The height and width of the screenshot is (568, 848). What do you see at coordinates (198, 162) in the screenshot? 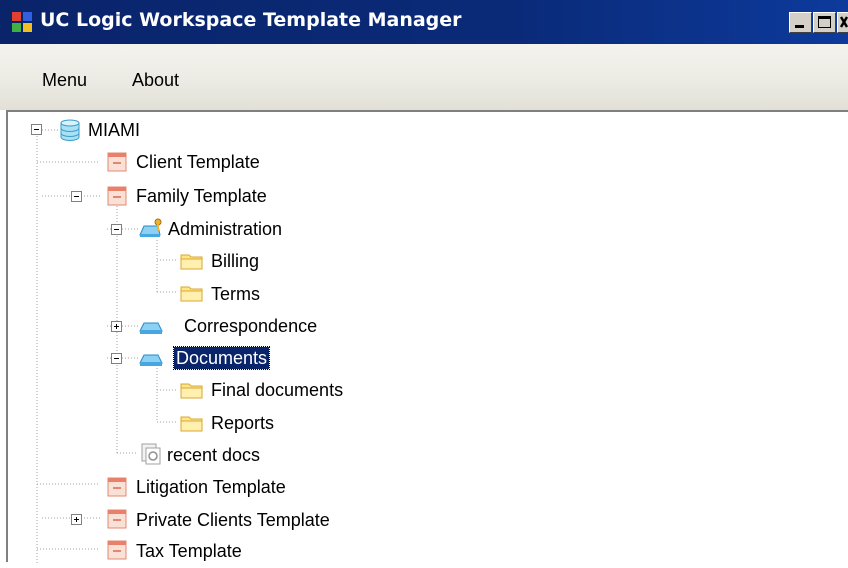
I see `tree-node-label: Client Template` at bounding box center [198, 162].